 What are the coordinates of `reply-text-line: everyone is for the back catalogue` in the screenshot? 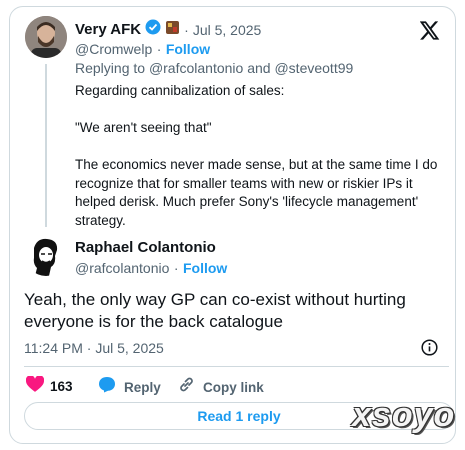 It's located at (153, 321).